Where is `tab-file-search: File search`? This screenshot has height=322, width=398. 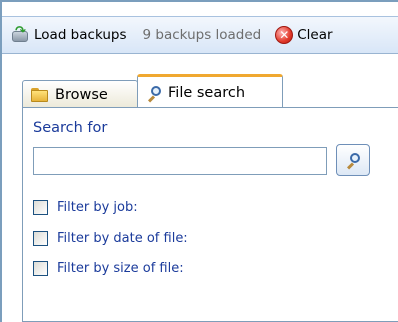 tab-file-search: File search is located at coordinates (210, 91).